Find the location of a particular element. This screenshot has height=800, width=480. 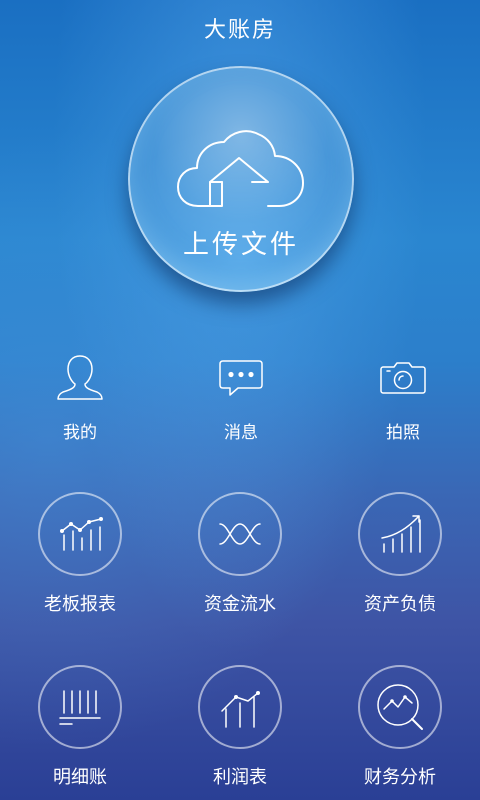

quick-item-messages: 消息 is located at coordinates (241, 397).